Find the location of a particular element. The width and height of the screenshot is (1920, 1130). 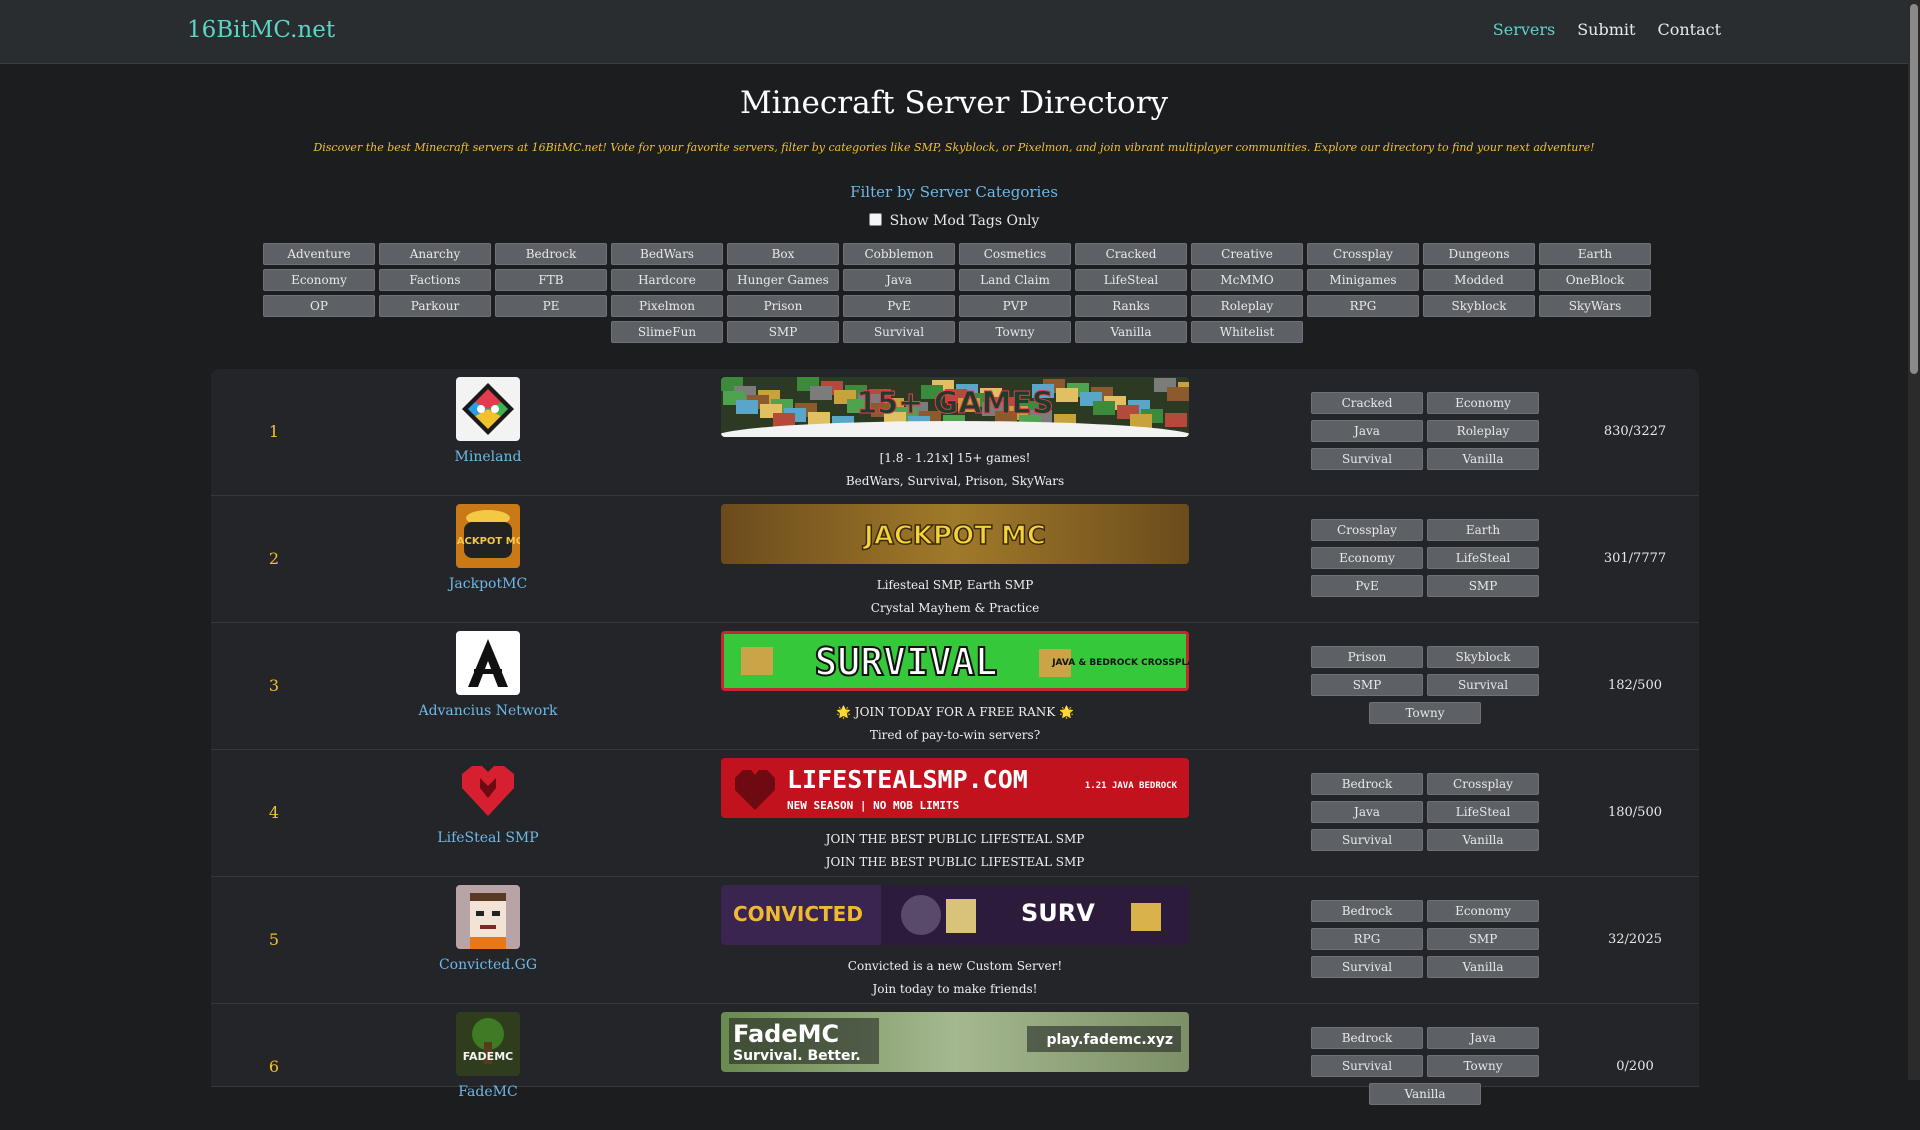

category-button: Pixelmon is located at coordinates (667, 306).